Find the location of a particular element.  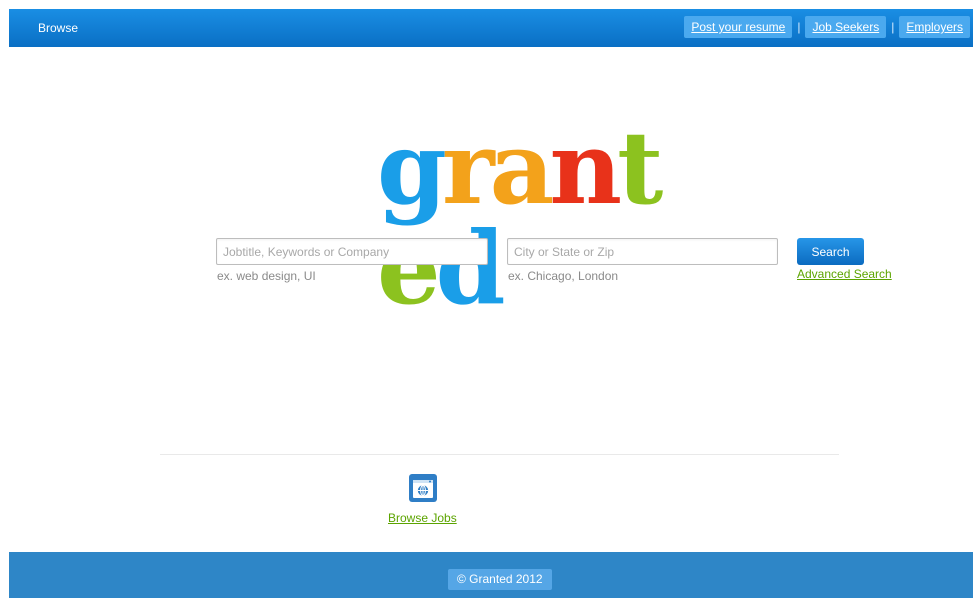

job-seekers-link: Job Seekers is located at coordinates (846, 27).